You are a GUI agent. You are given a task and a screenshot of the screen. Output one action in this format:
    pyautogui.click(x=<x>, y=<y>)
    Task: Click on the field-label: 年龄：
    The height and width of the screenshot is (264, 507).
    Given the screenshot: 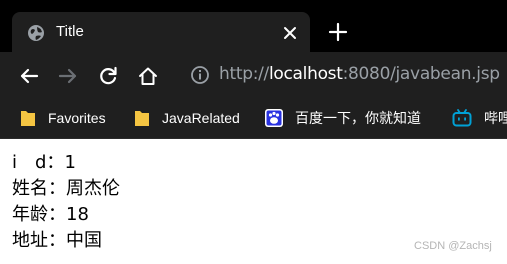 What is the action you would take?
    pyautogui.click(x=39, y=214)
    